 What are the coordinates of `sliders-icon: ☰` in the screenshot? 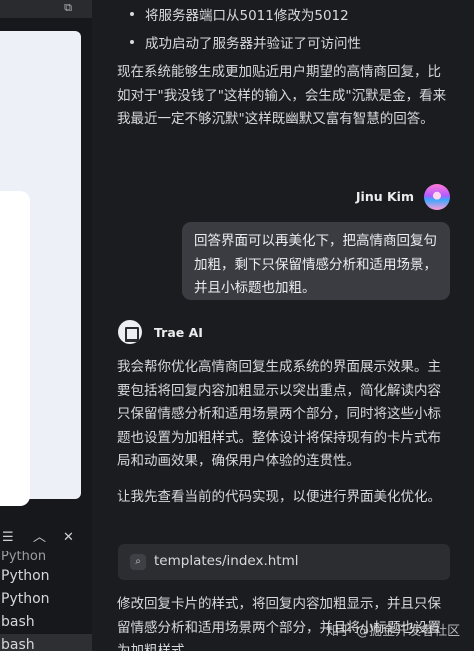 It's located at (8, 538).